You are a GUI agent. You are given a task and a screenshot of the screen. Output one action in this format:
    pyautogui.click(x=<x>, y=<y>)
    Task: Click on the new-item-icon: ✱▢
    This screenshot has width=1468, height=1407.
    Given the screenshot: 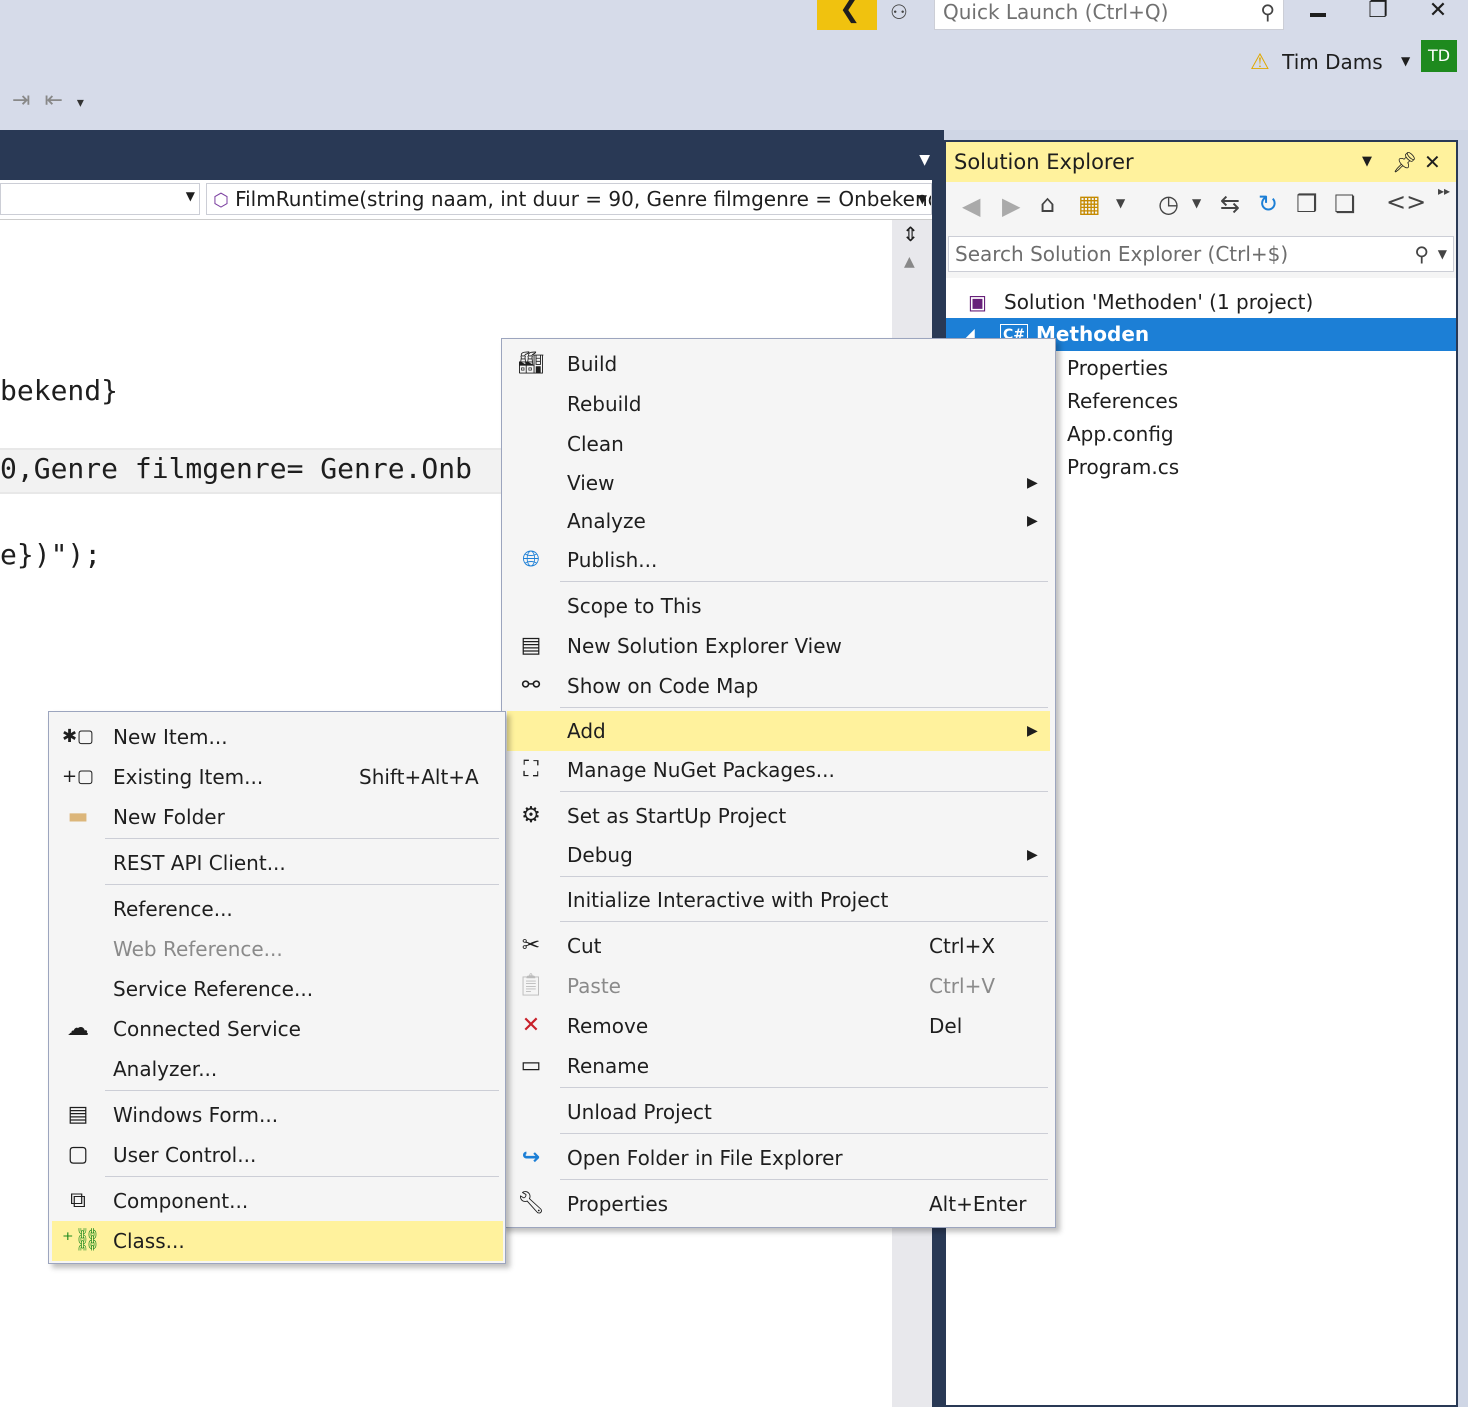 What is the action you would take?
    pyautogui.click(x=78, y=736)
    